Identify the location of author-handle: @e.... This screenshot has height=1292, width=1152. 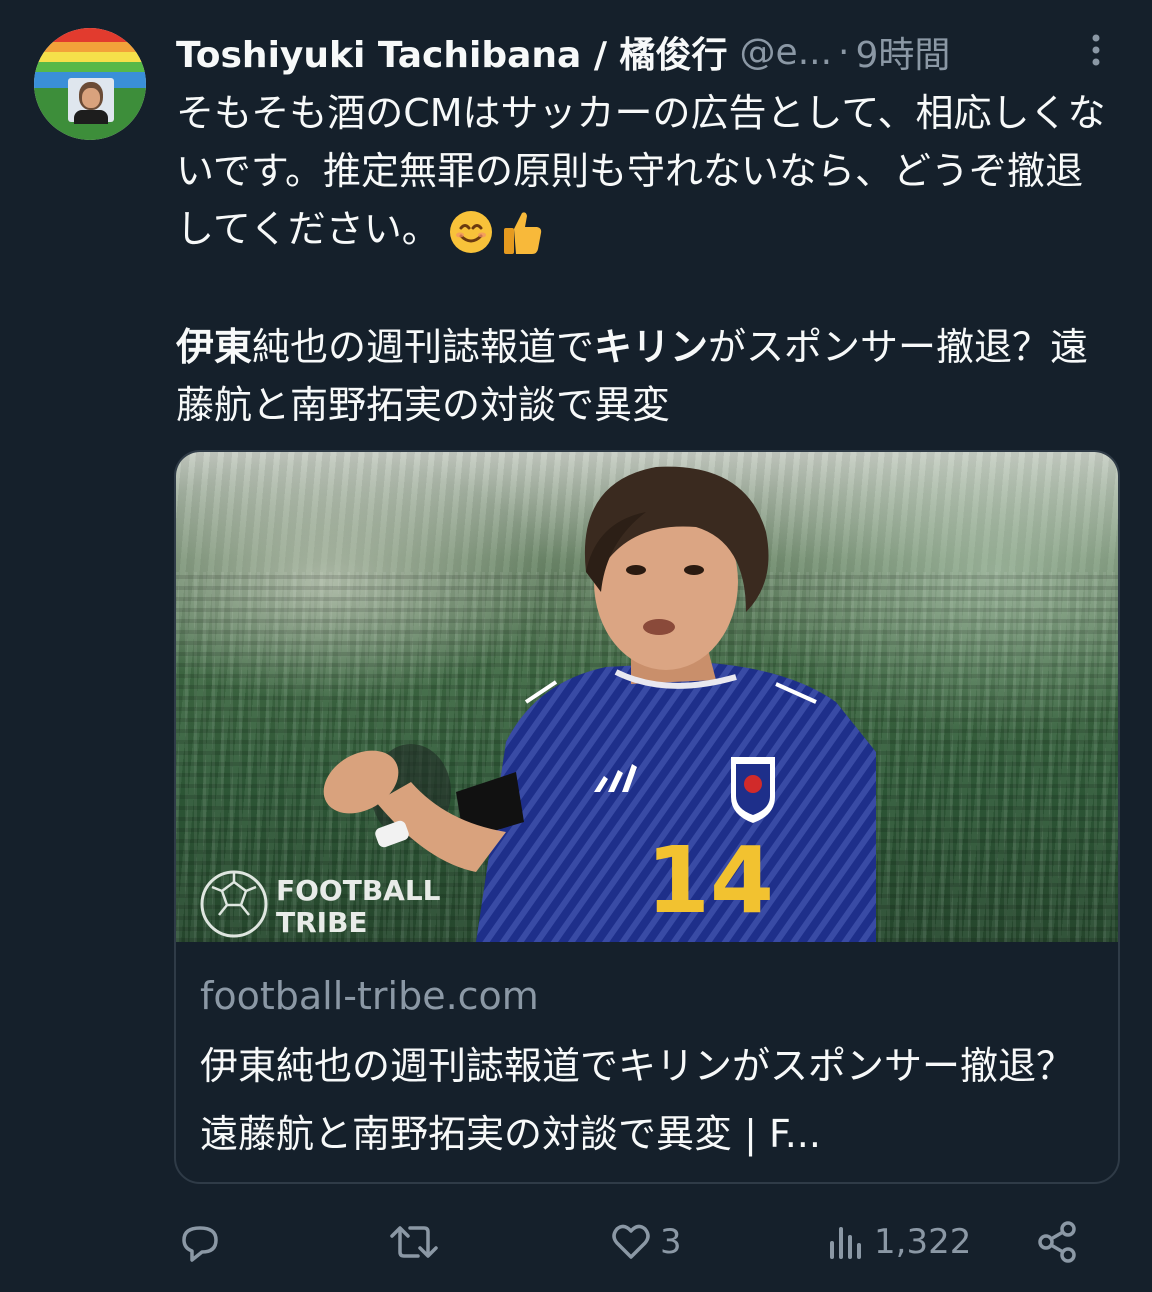
(786, 52).